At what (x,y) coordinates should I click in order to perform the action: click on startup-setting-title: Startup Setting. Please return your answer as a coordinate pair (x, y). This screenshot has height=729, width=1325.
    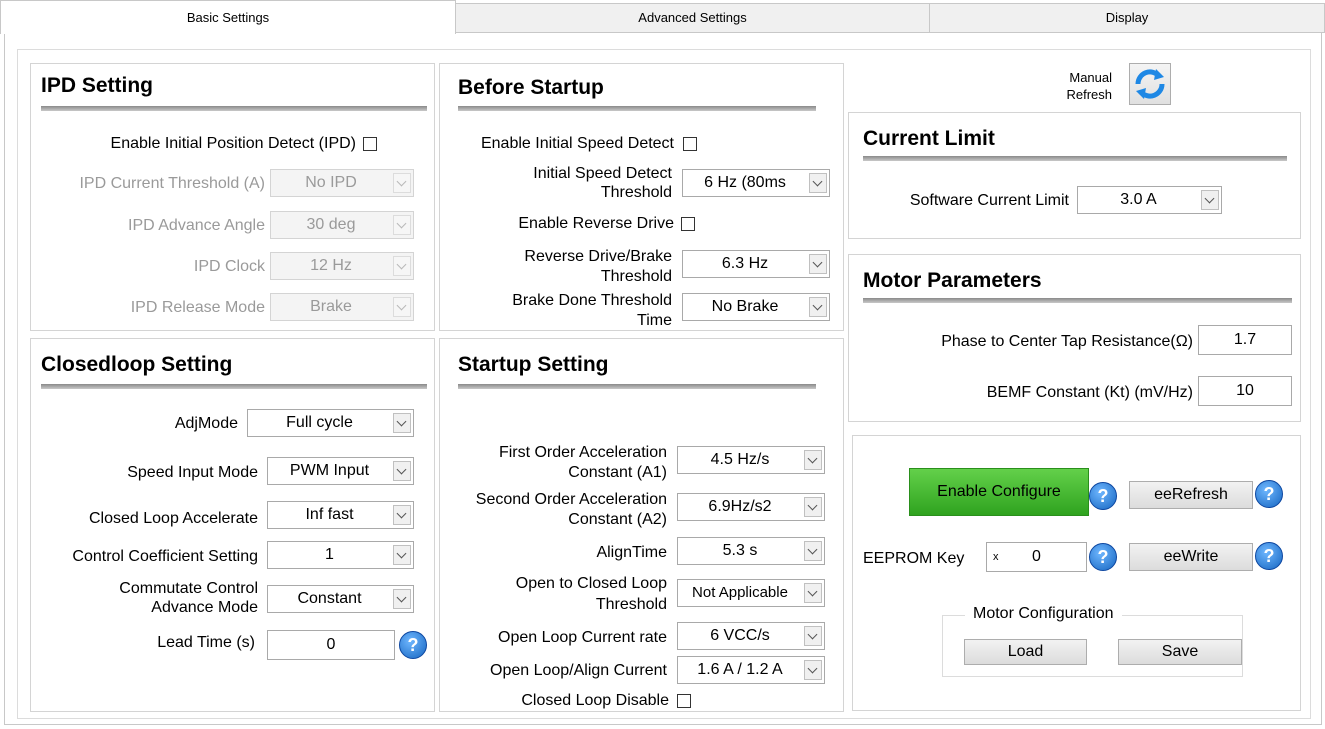
    Looking at the image, I should click on (533, 364).